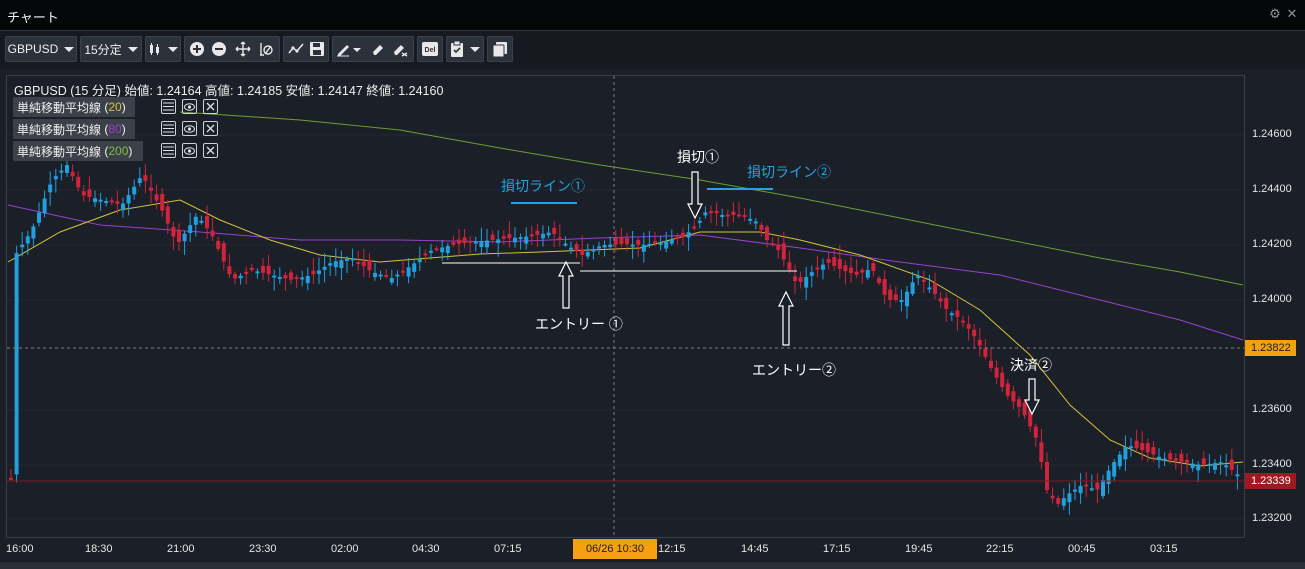 The image size is (1305, 569). Describe the element at coordinates (698, 157) in the screenshot. I see `stoploss-1-label: 損切①` at that location.